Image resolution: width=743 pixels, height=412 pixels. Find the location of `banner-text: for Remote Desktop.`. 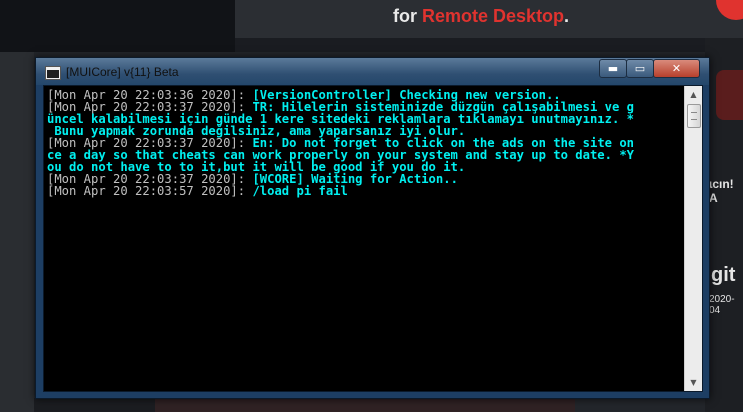

banner-text: for Remote Desktop. is located at coordinates (481, 16).